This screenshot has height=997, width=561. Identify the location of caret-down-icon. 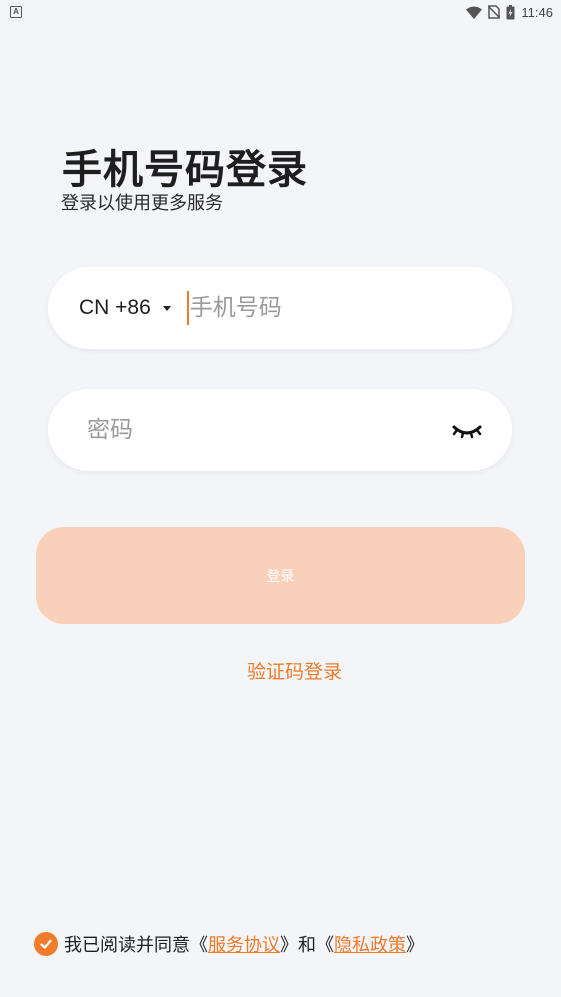
(166, 308).